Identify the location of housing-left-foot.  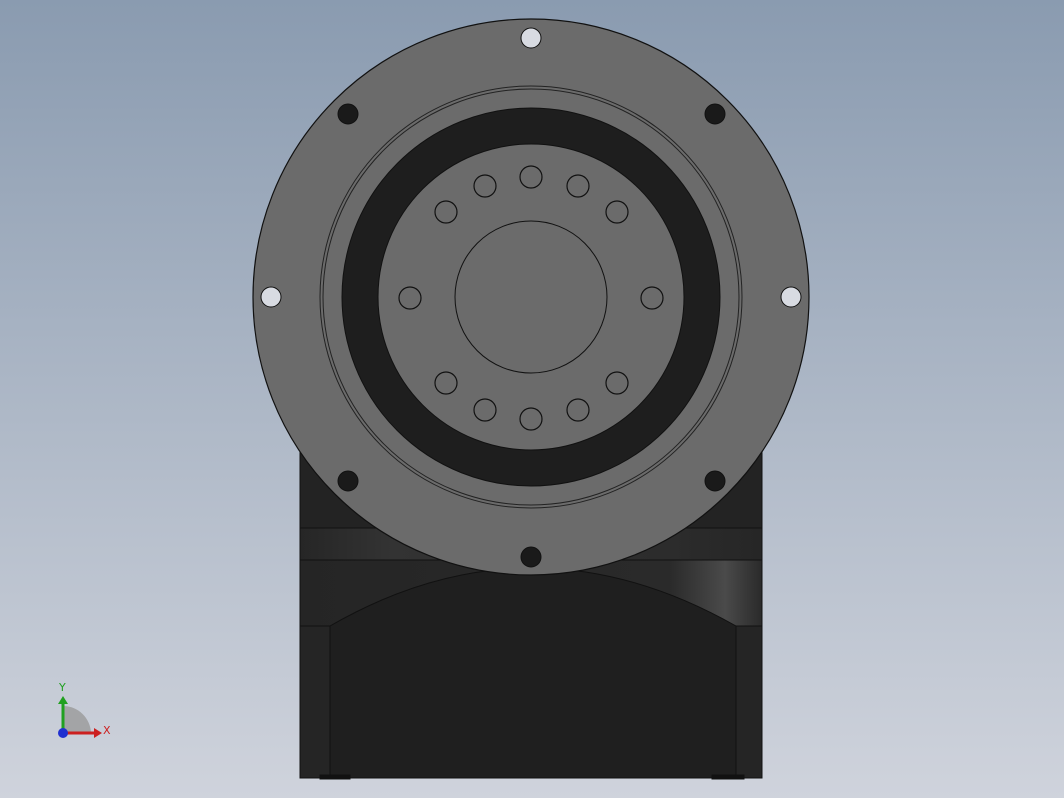
(335, 777).